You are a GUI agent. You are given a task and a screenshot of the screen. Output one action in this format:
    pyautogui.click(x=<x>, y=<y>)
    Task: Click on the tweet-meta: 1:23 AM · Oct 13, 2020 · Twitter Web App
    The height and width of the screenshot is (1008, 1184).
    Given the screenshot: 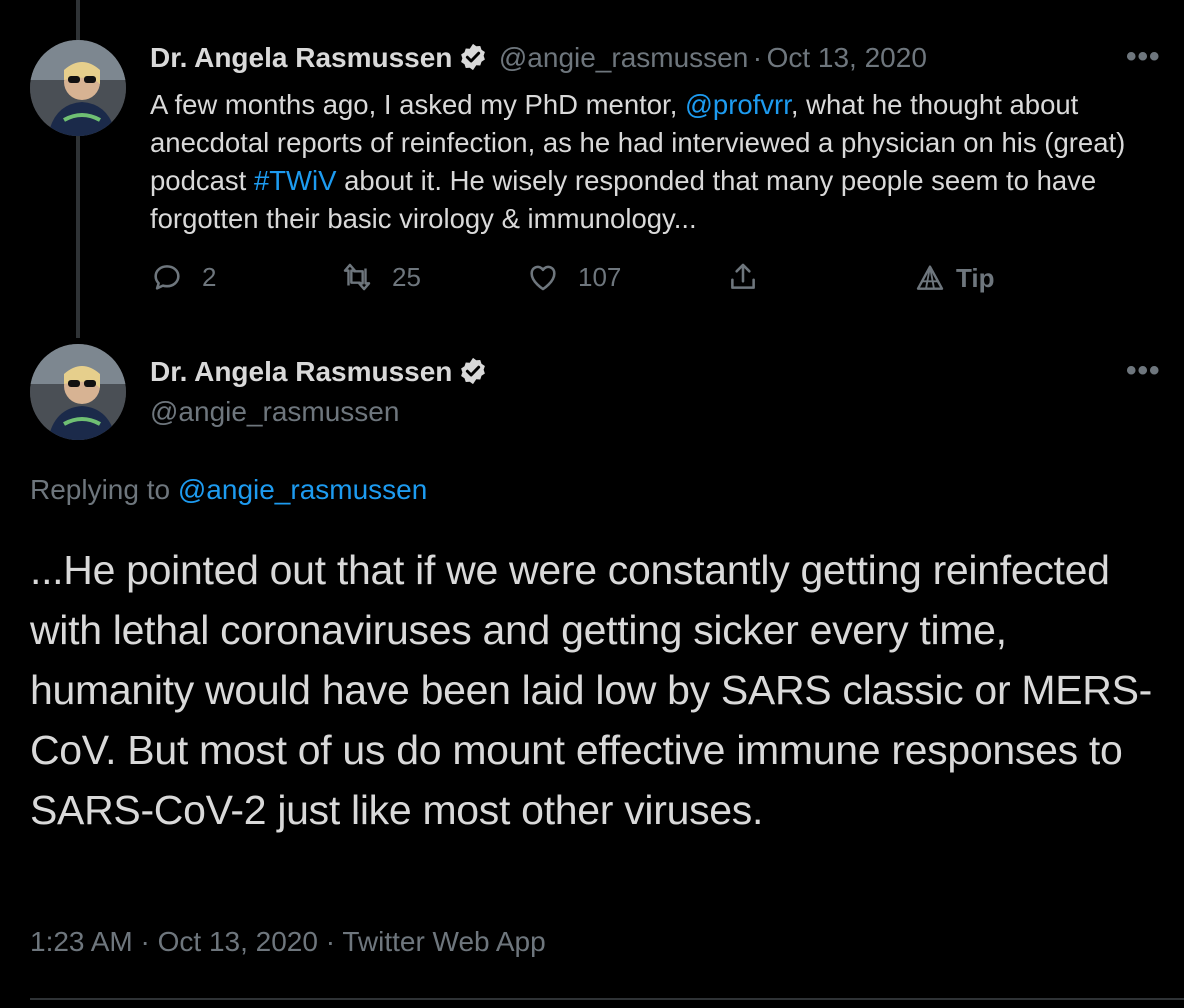 What is the action you would take?
    pyautogui.click(x=288, y=942)
    